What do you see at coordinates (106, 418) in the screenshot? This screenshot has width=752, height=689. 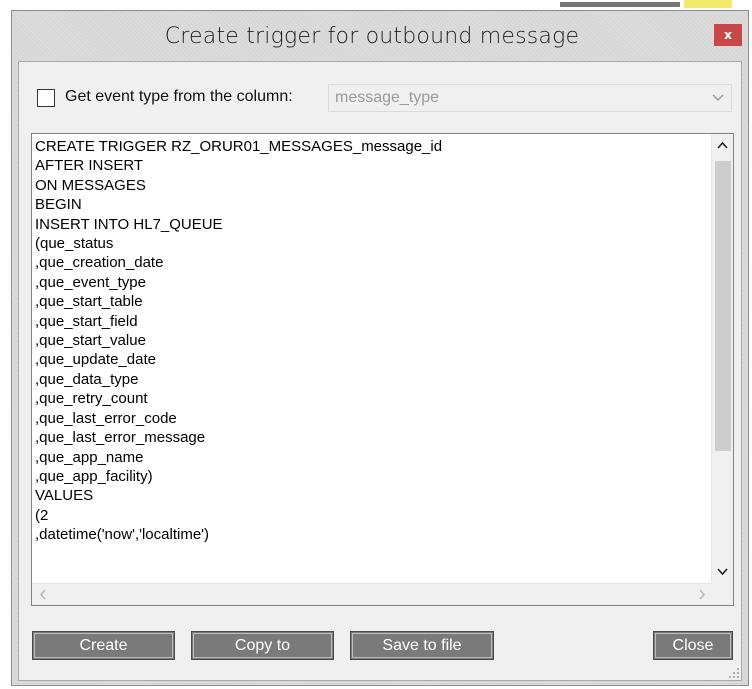 I see `code-line: ,que_last_error_code` at bounding box center [106, 418].